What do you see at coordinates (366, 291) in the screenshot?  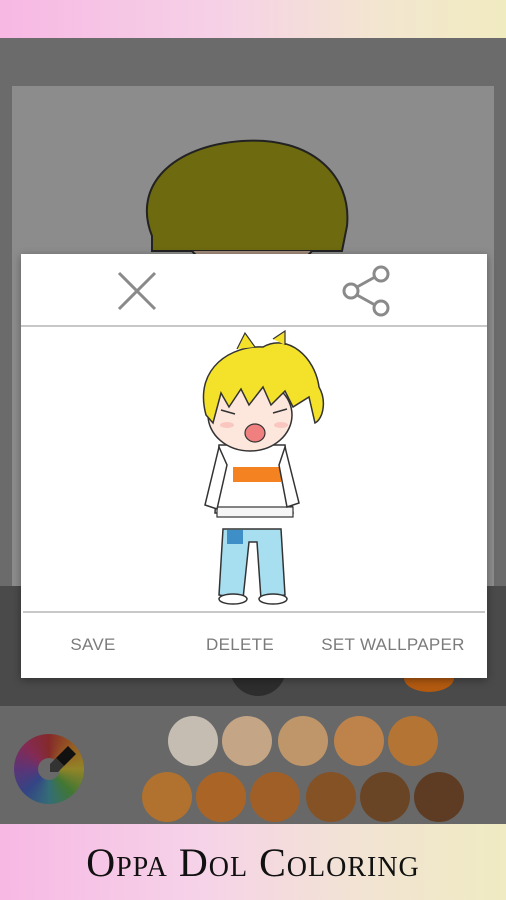 I see `share-icon` at bounding box center [366, 291].